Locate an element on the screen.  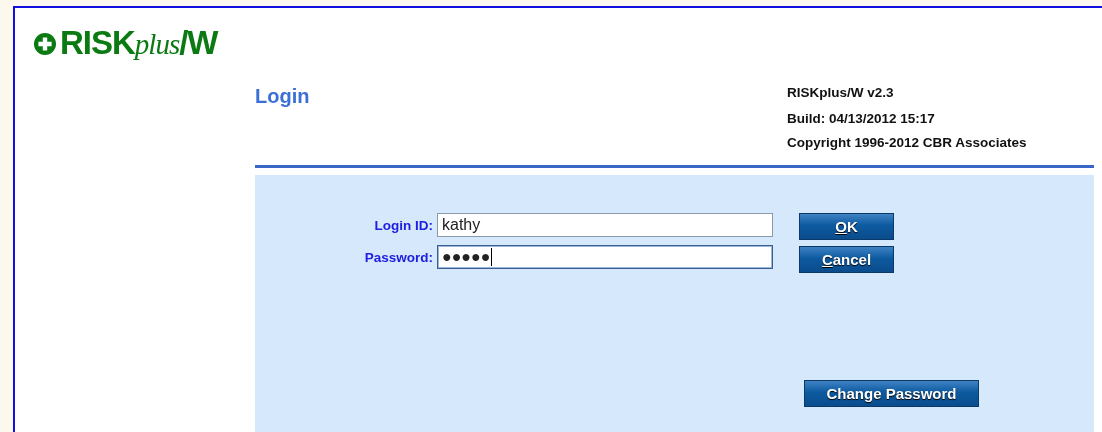
password-field: ●●●●● is located at coordinates (605, 257).